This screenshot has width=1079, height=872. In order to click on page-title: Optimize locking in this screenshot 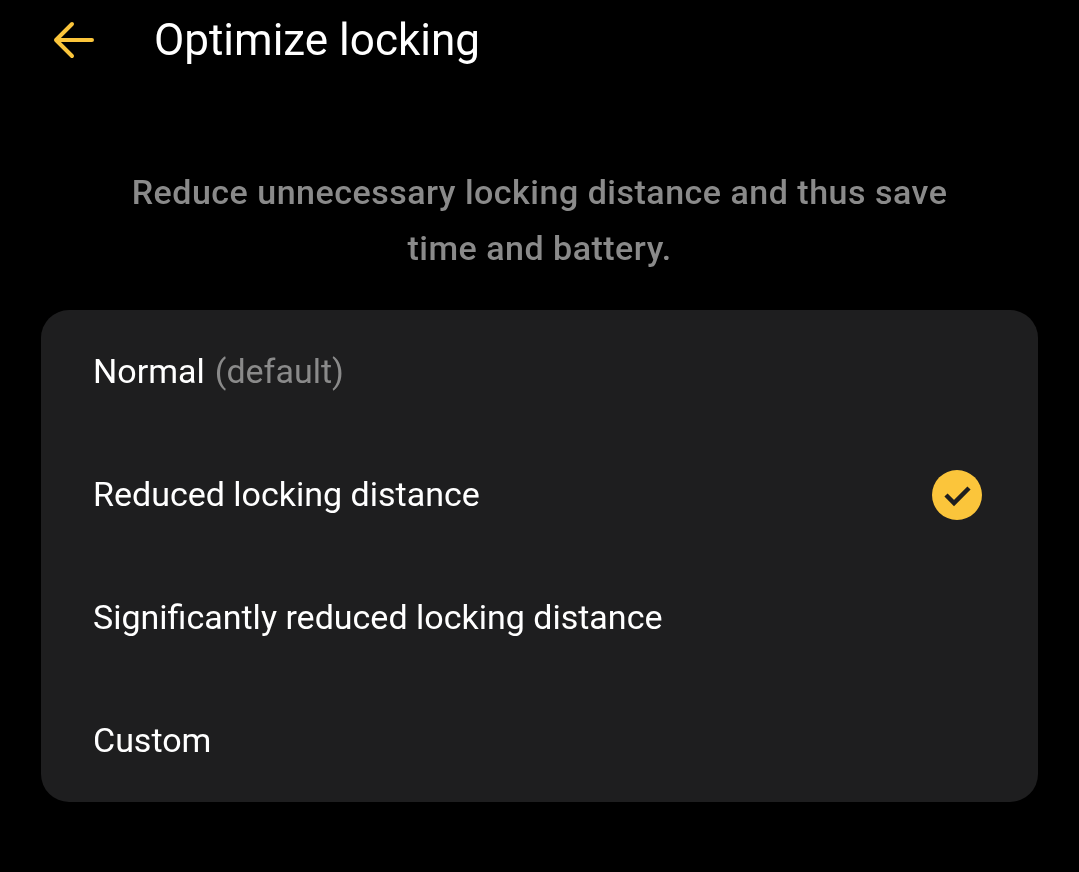, I will do `click(317, 40)`.